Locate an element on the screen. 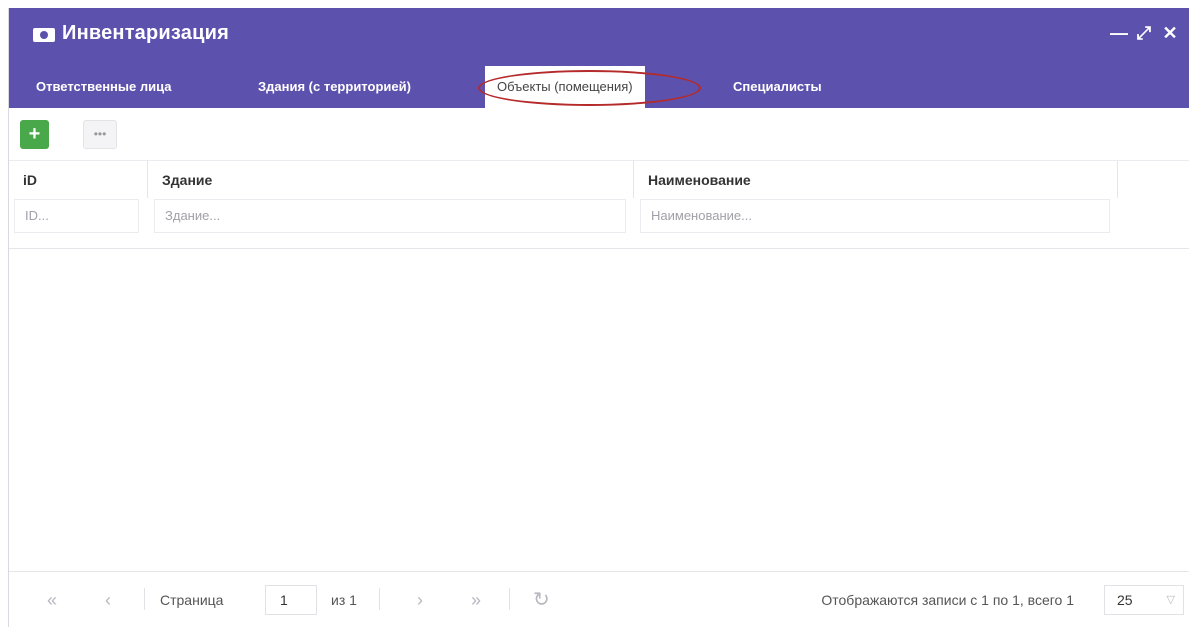 The width and height of the screenshot is (1189, 628). maximize-icon: ⤢ is located at coordinates (1144, 33).